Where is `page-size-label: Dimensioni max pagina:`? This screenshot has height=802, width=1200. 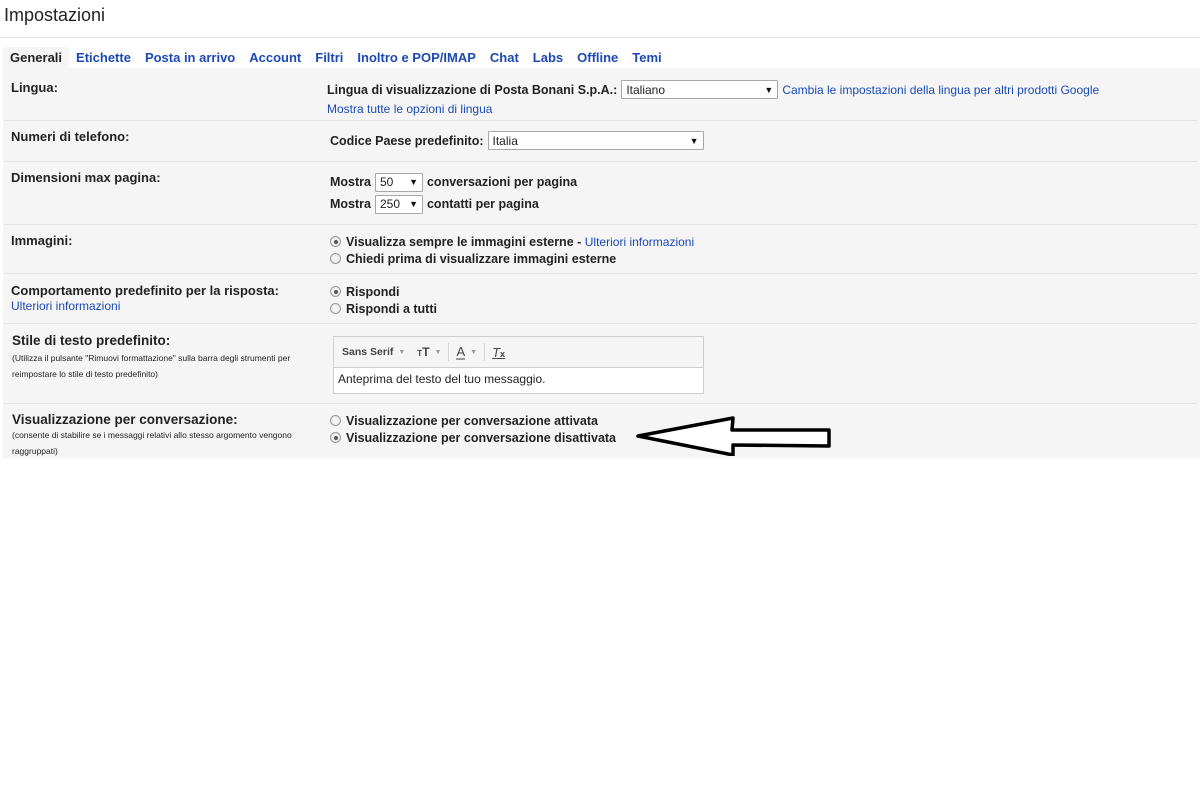
page-size-label: Dimensioni max pagina: is located at coordinates (86, 177).